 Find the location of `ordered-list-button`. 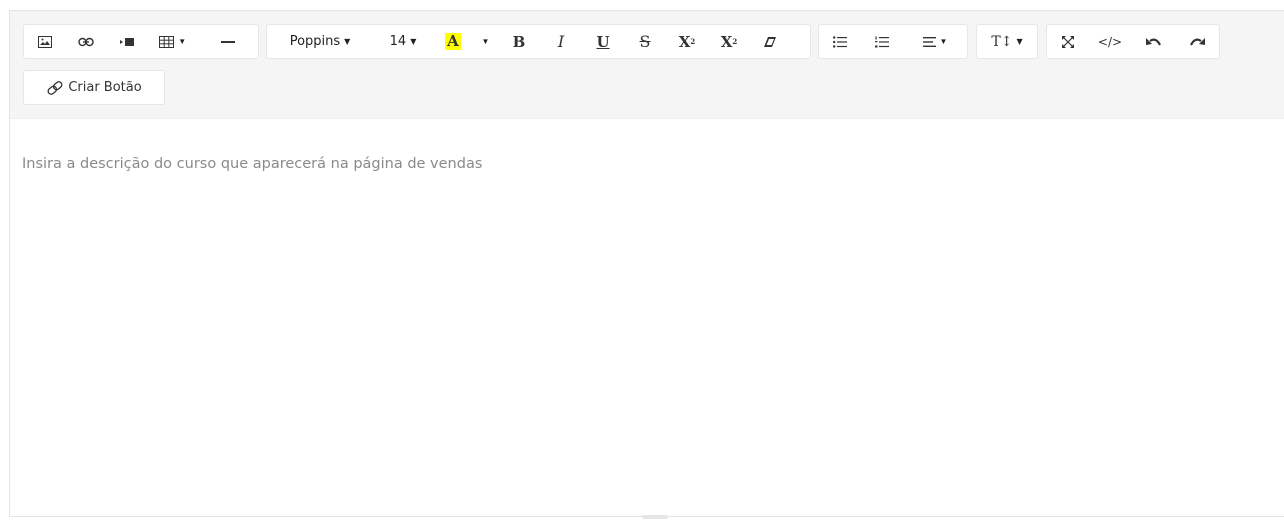

ordered-list-button is located at coordinates (882, 41).